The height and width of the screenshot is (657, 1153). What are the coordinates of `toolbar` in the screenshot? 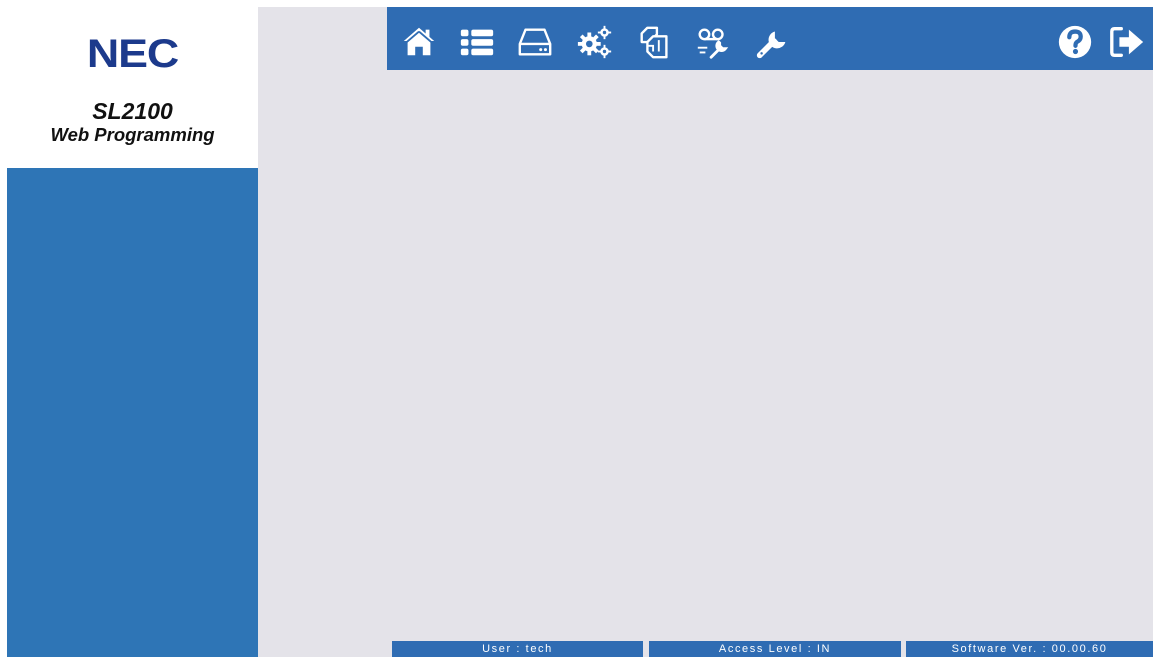 It's located at (770, 38).